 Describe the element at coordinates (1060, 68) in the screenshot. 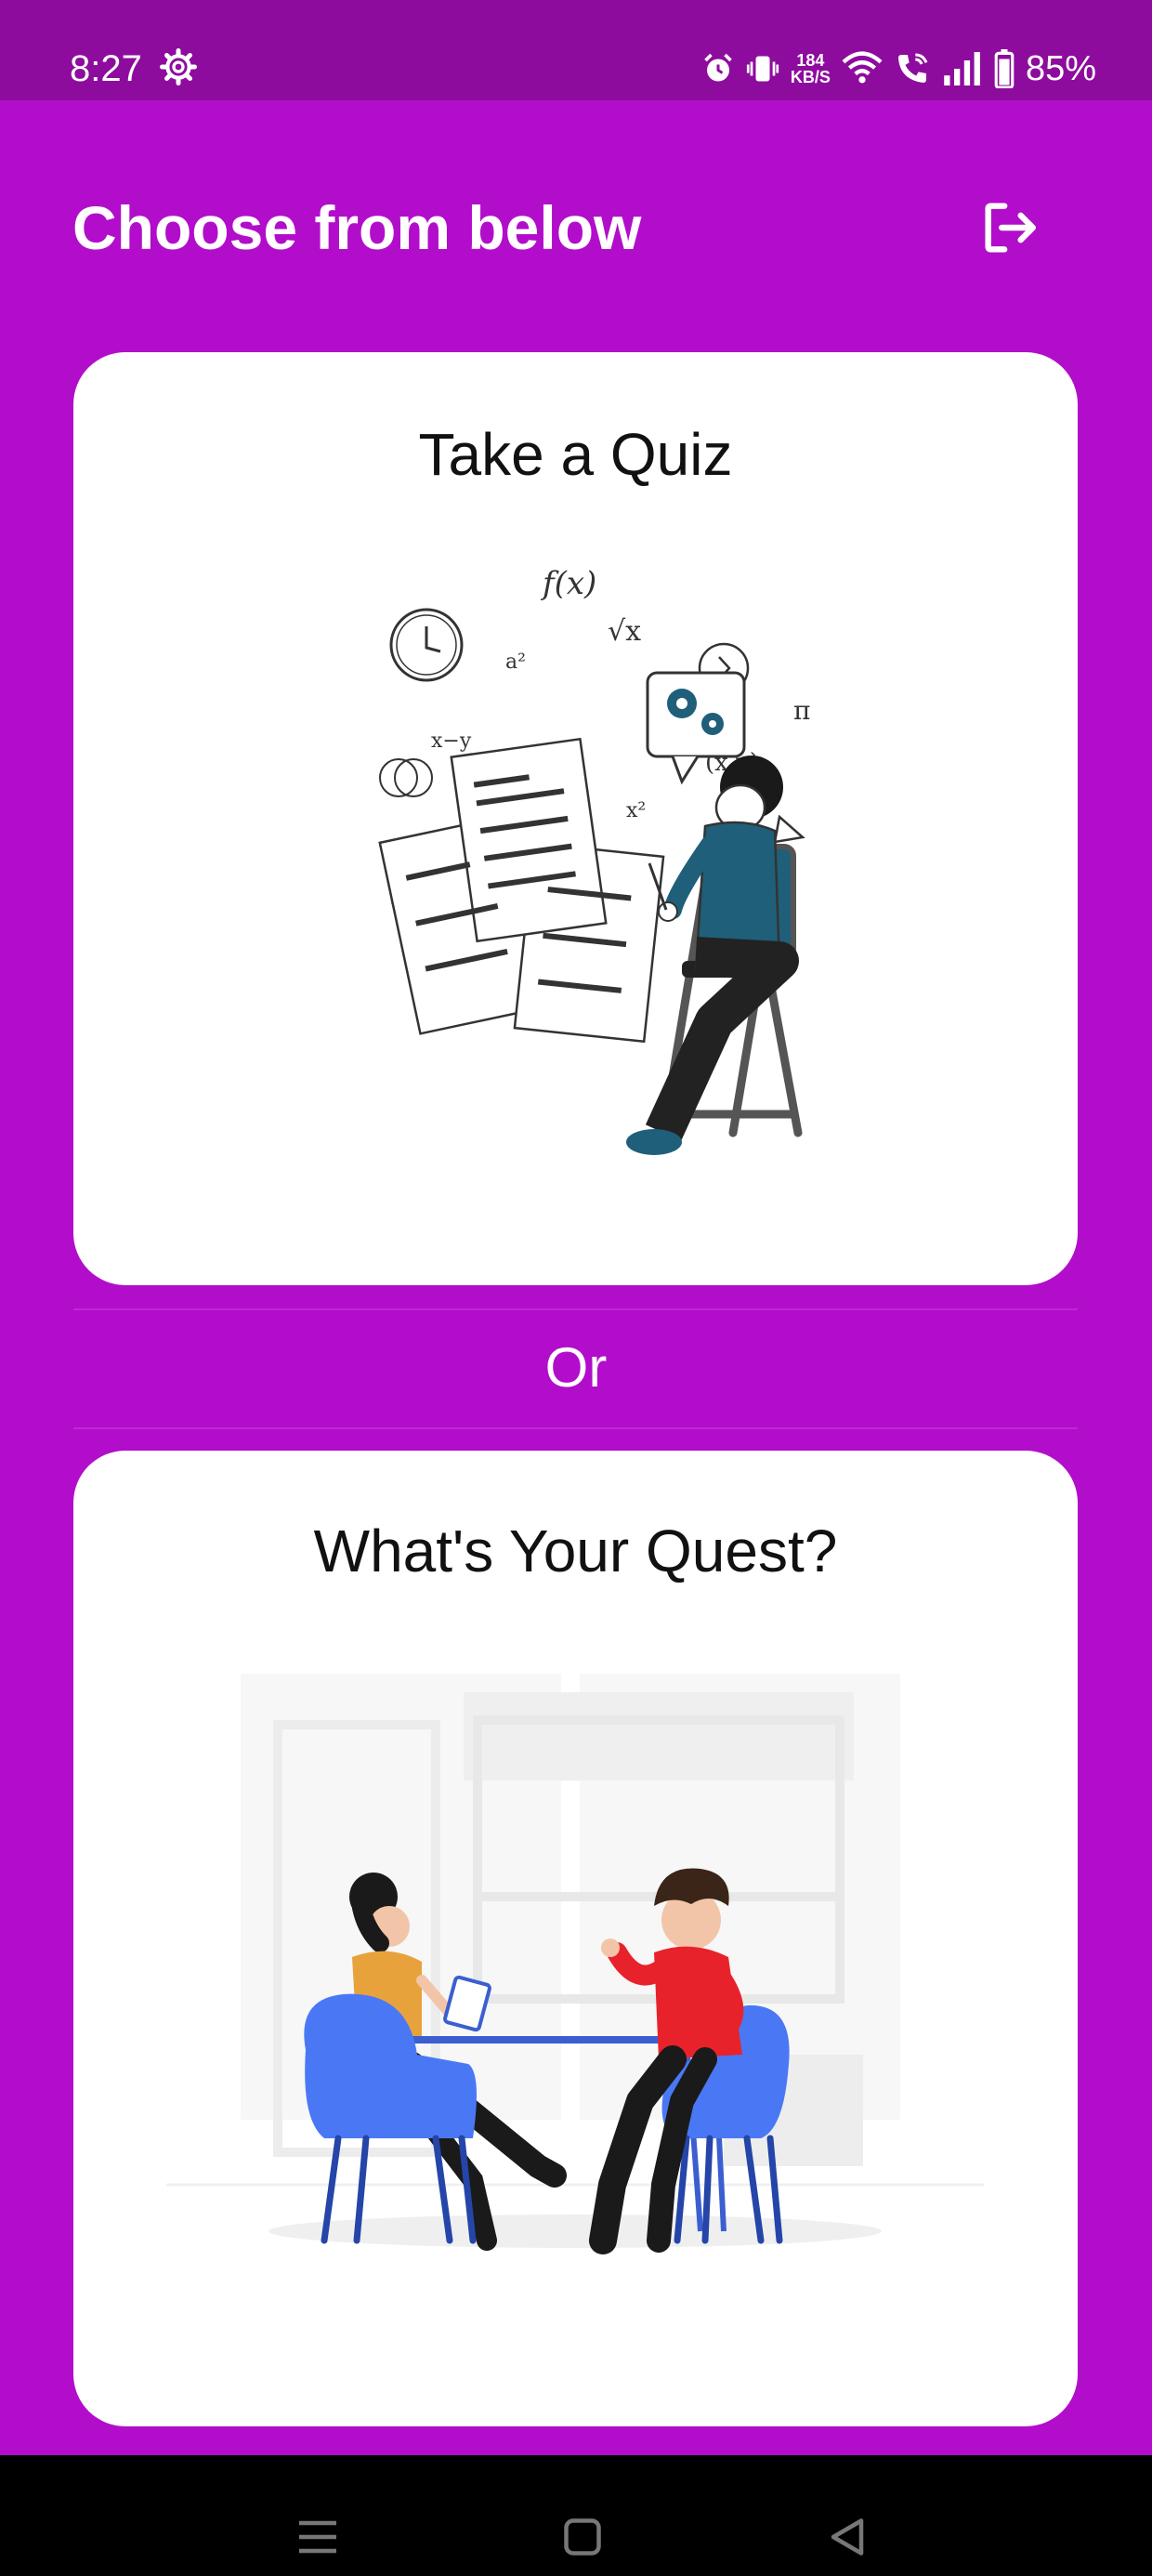

I see `battery-percent: 85%` at that location.